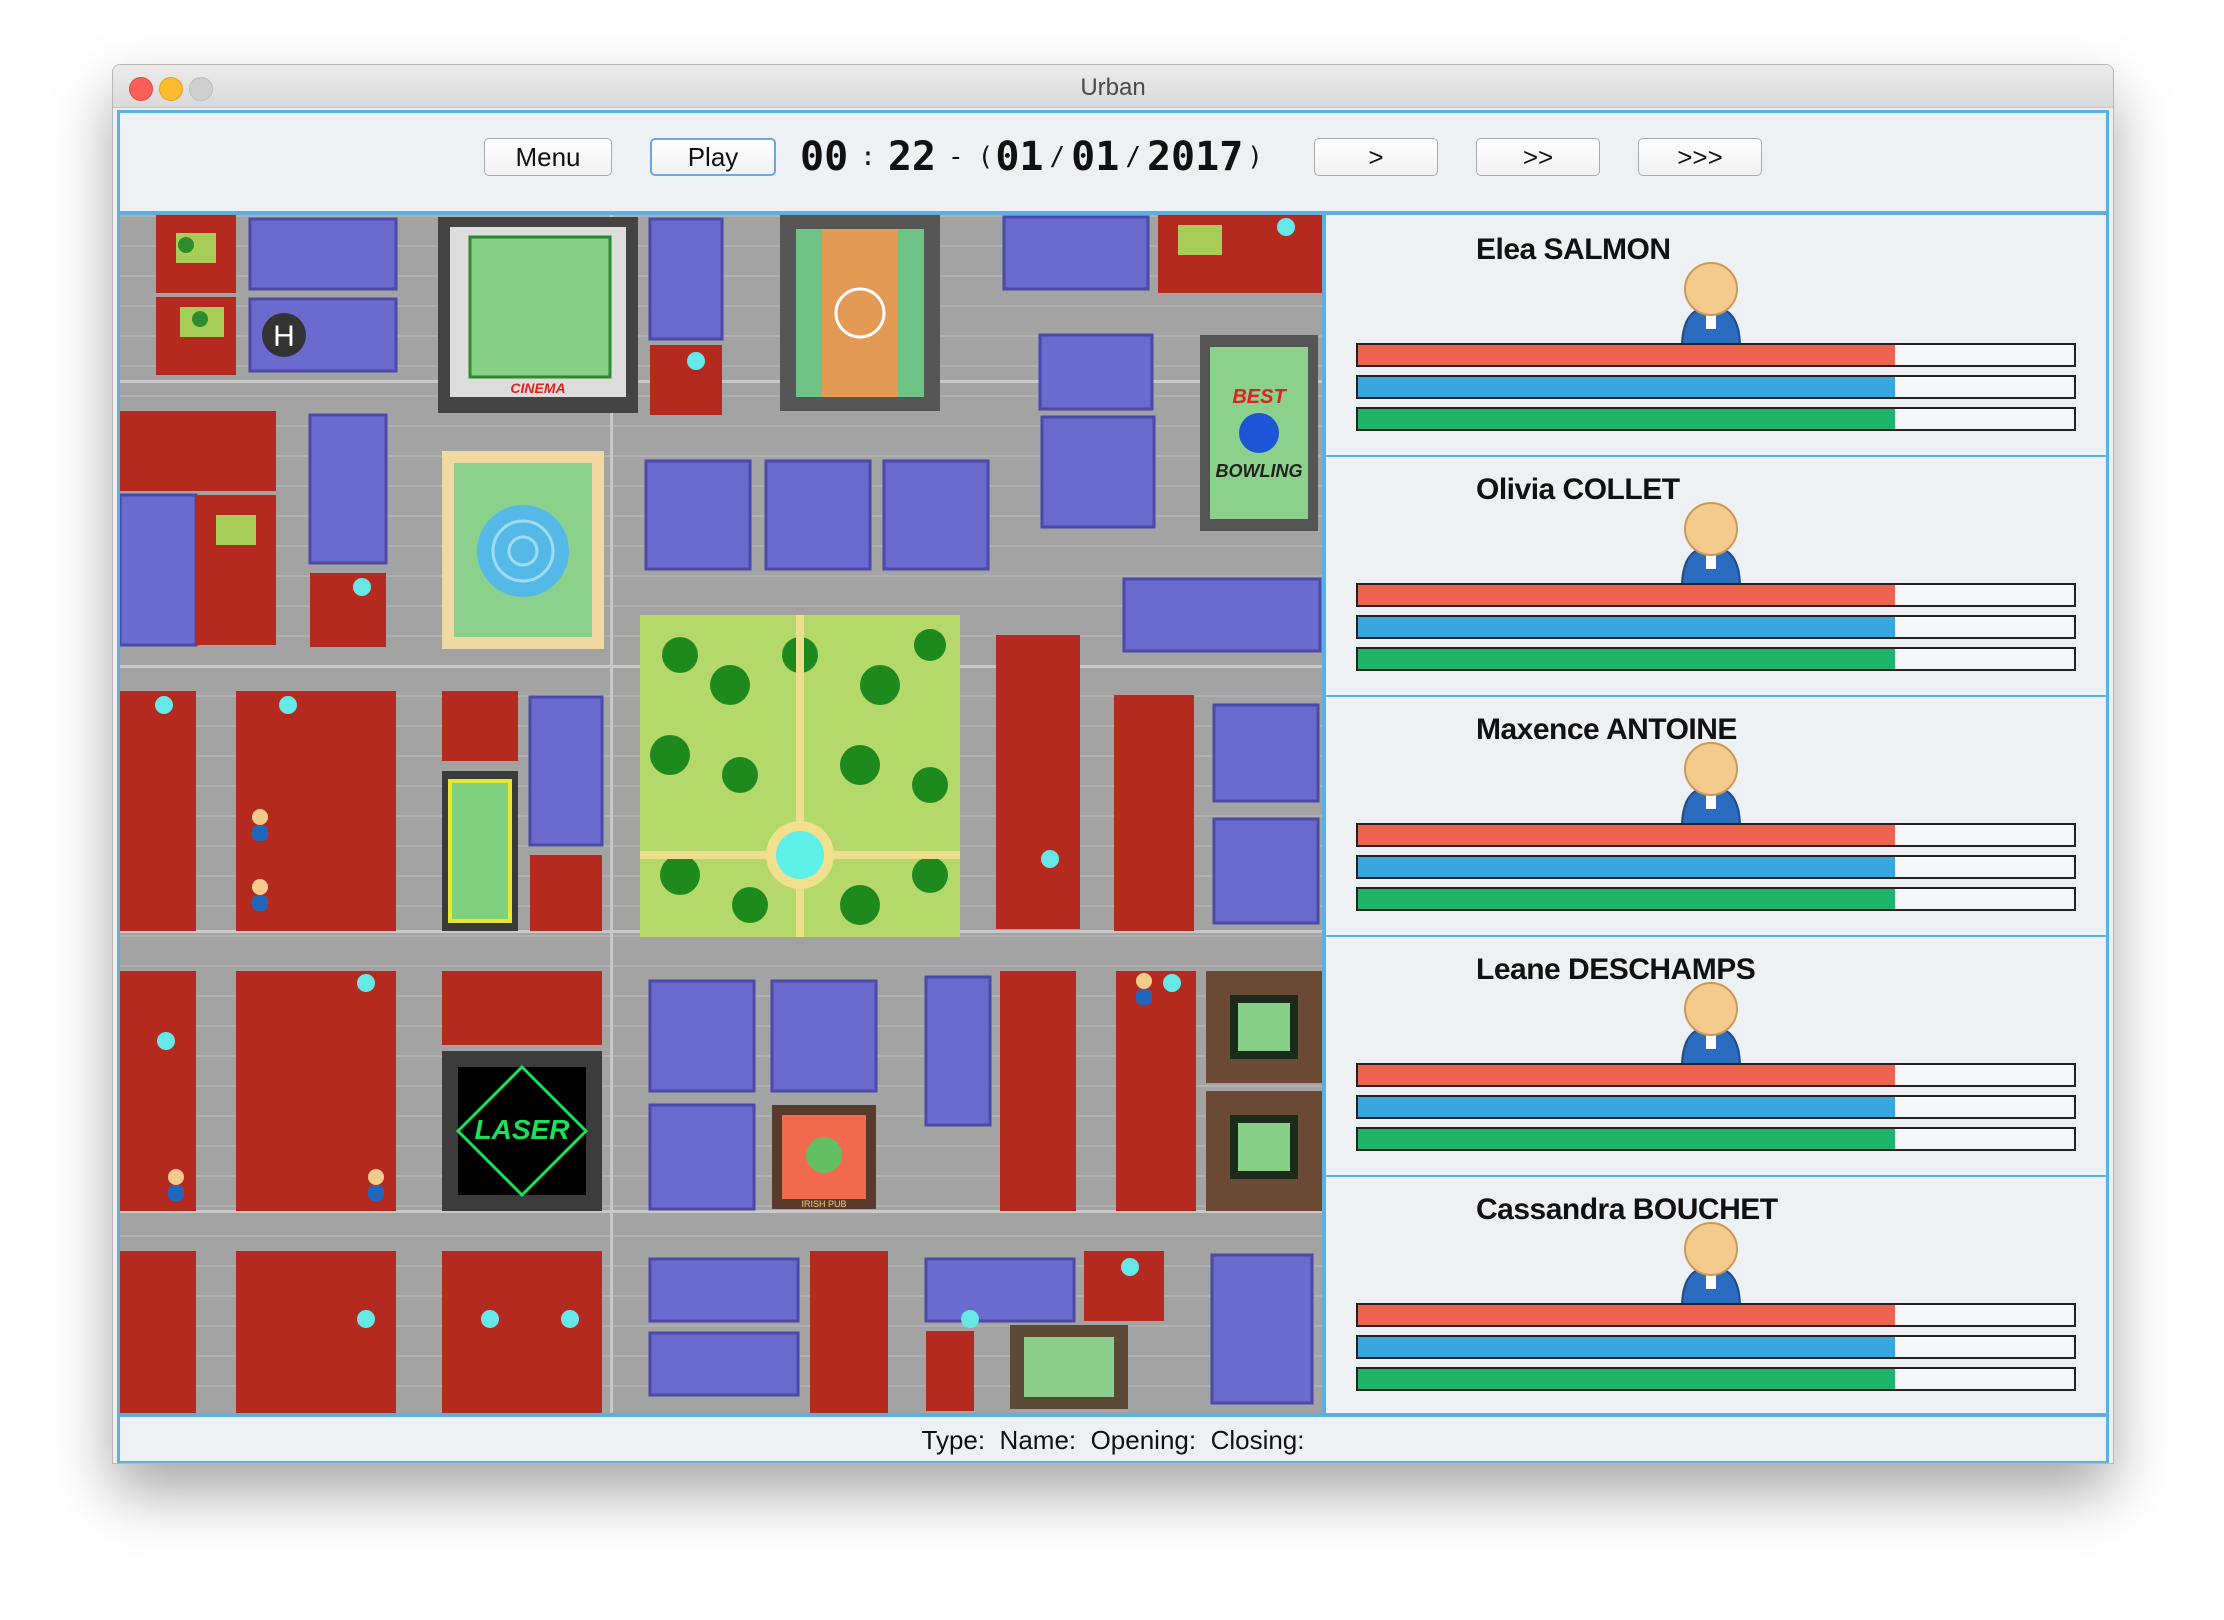 The height and width of the screenshot is (1620, 2224). What do you see at coordinates (824, 157) in the screenshot?
I see `clock-hours: 00` at bounding box center [824, 157].